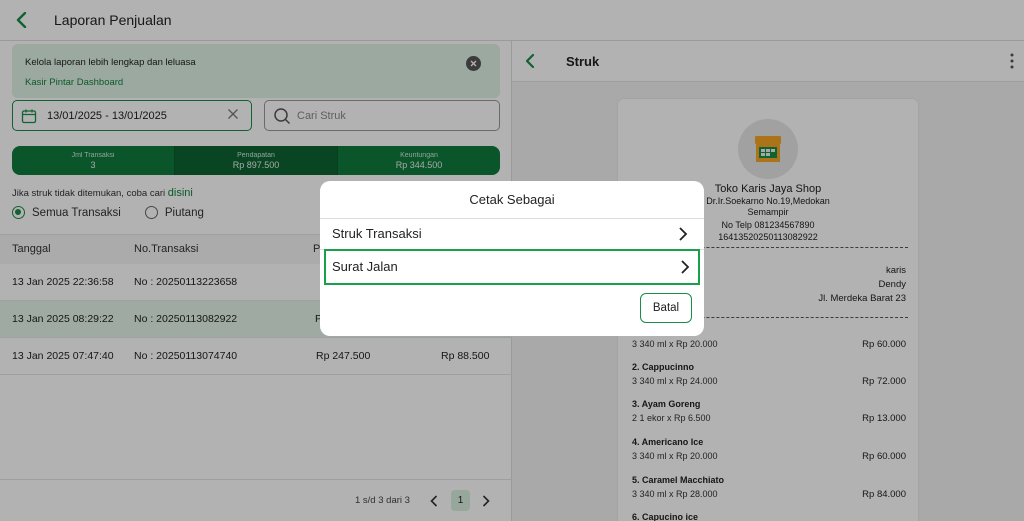 The image size is (1024, 521). Describe the element at coordinates (512, 199) in the screenshot. I see `dialog-title: Cetak Sebagai` at that location.